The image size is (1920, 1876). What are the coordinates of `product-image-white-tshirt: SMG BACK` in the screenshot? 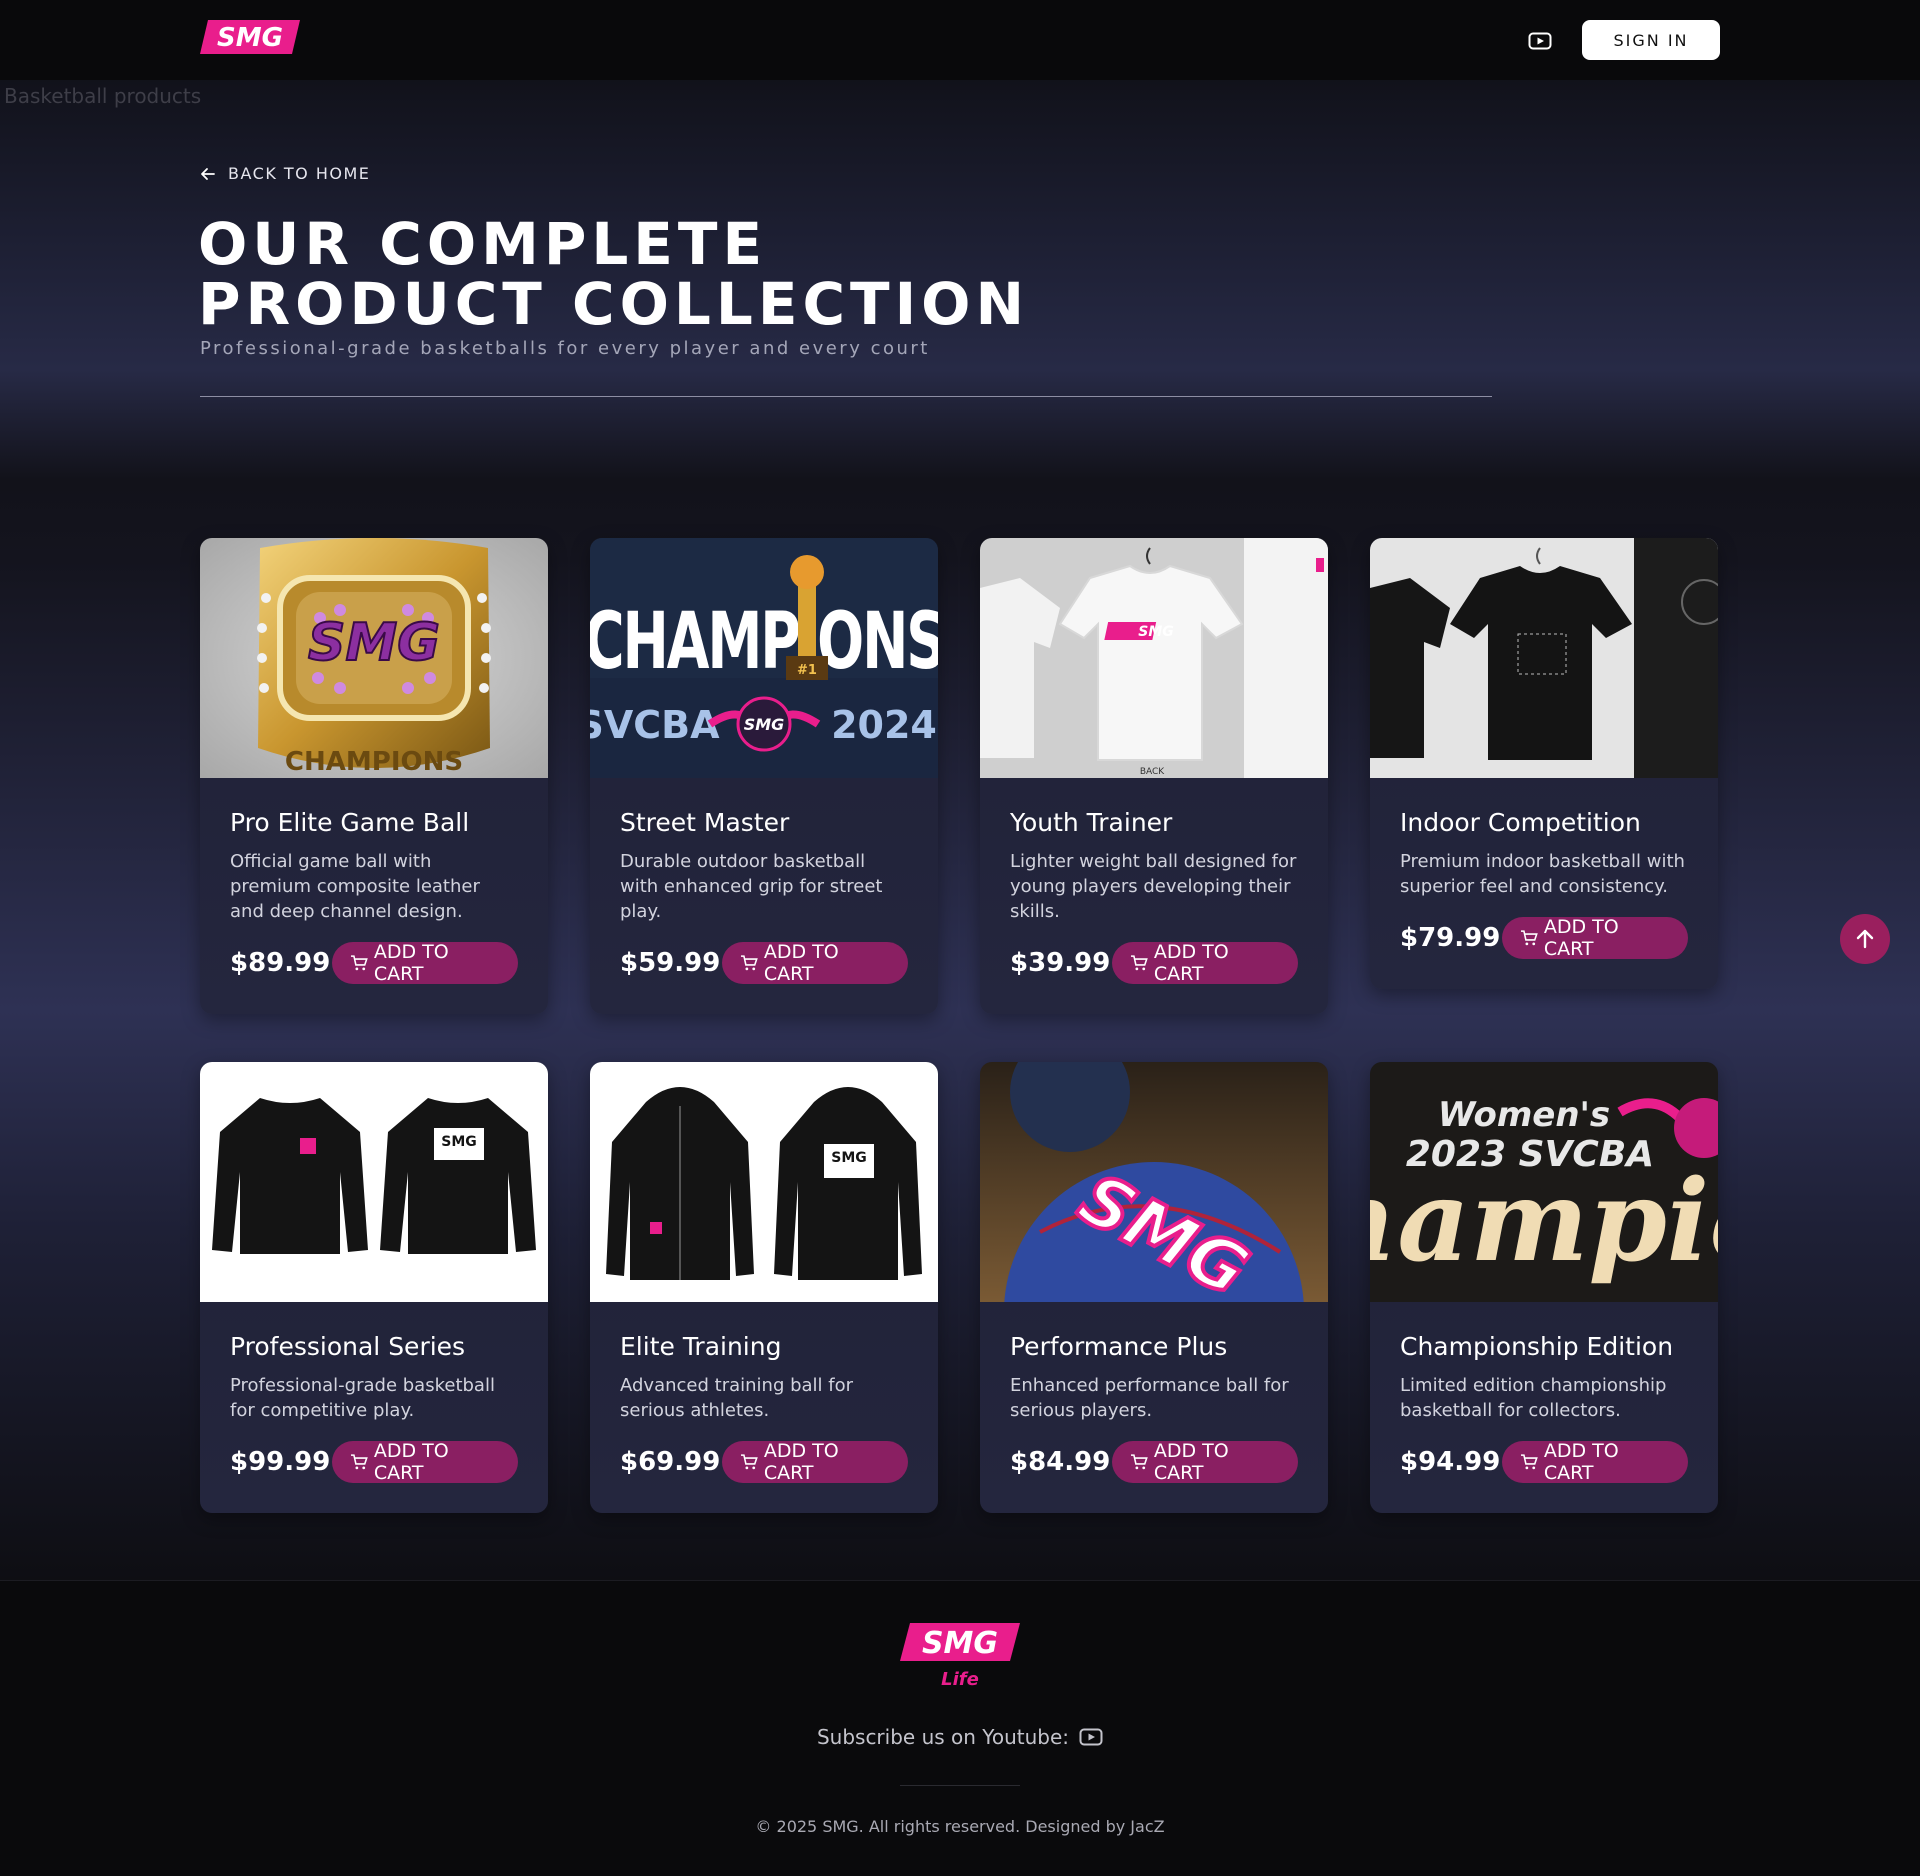 It's located at (1154, 658).